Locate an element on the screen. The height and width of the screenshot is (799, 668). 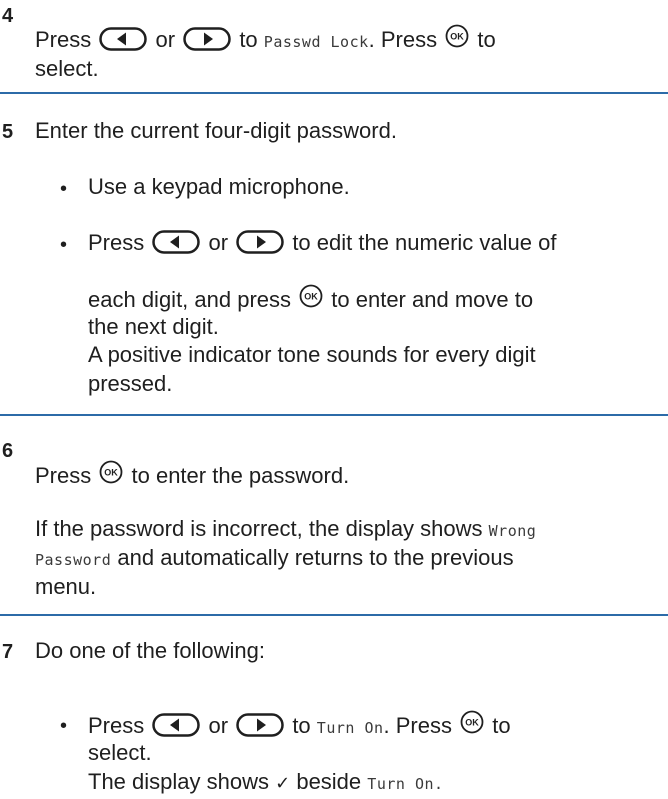
checkmark-icon: ✓ is located at coordinates (283, 783).